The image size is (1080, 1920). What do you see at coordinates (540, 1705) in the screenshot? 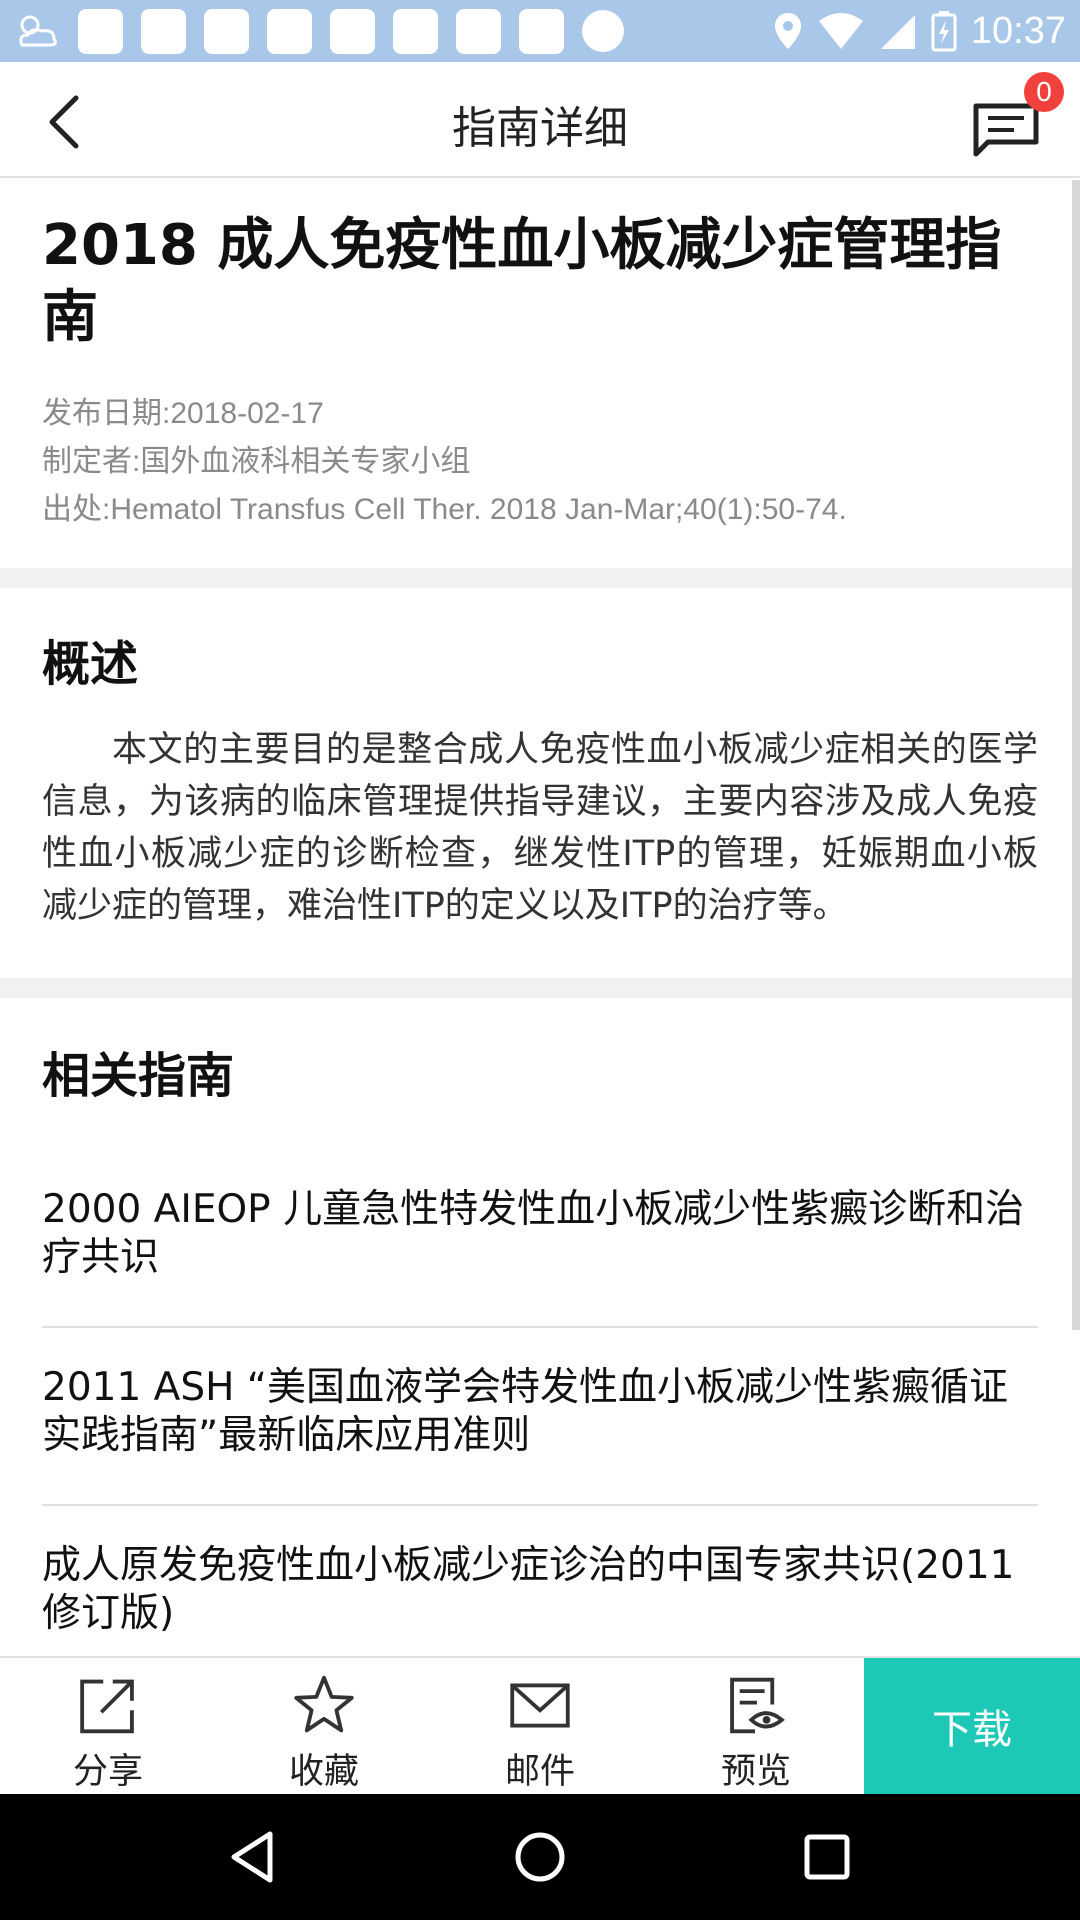
I see `mail-icon` at bounding box center [540, 1705].